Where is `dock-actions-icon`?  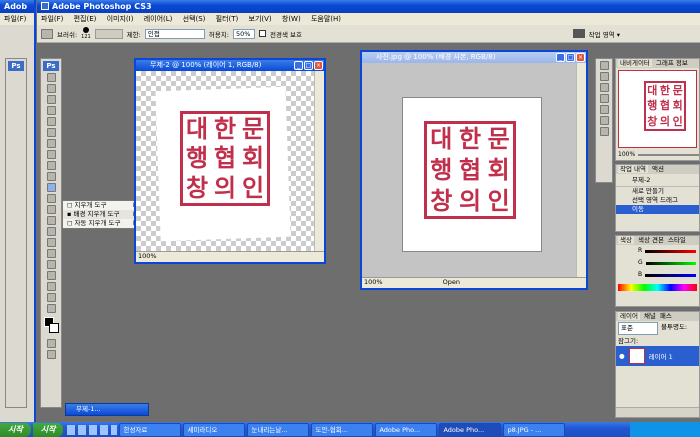 dock-actions-icon is located at coordinates (604, 76).